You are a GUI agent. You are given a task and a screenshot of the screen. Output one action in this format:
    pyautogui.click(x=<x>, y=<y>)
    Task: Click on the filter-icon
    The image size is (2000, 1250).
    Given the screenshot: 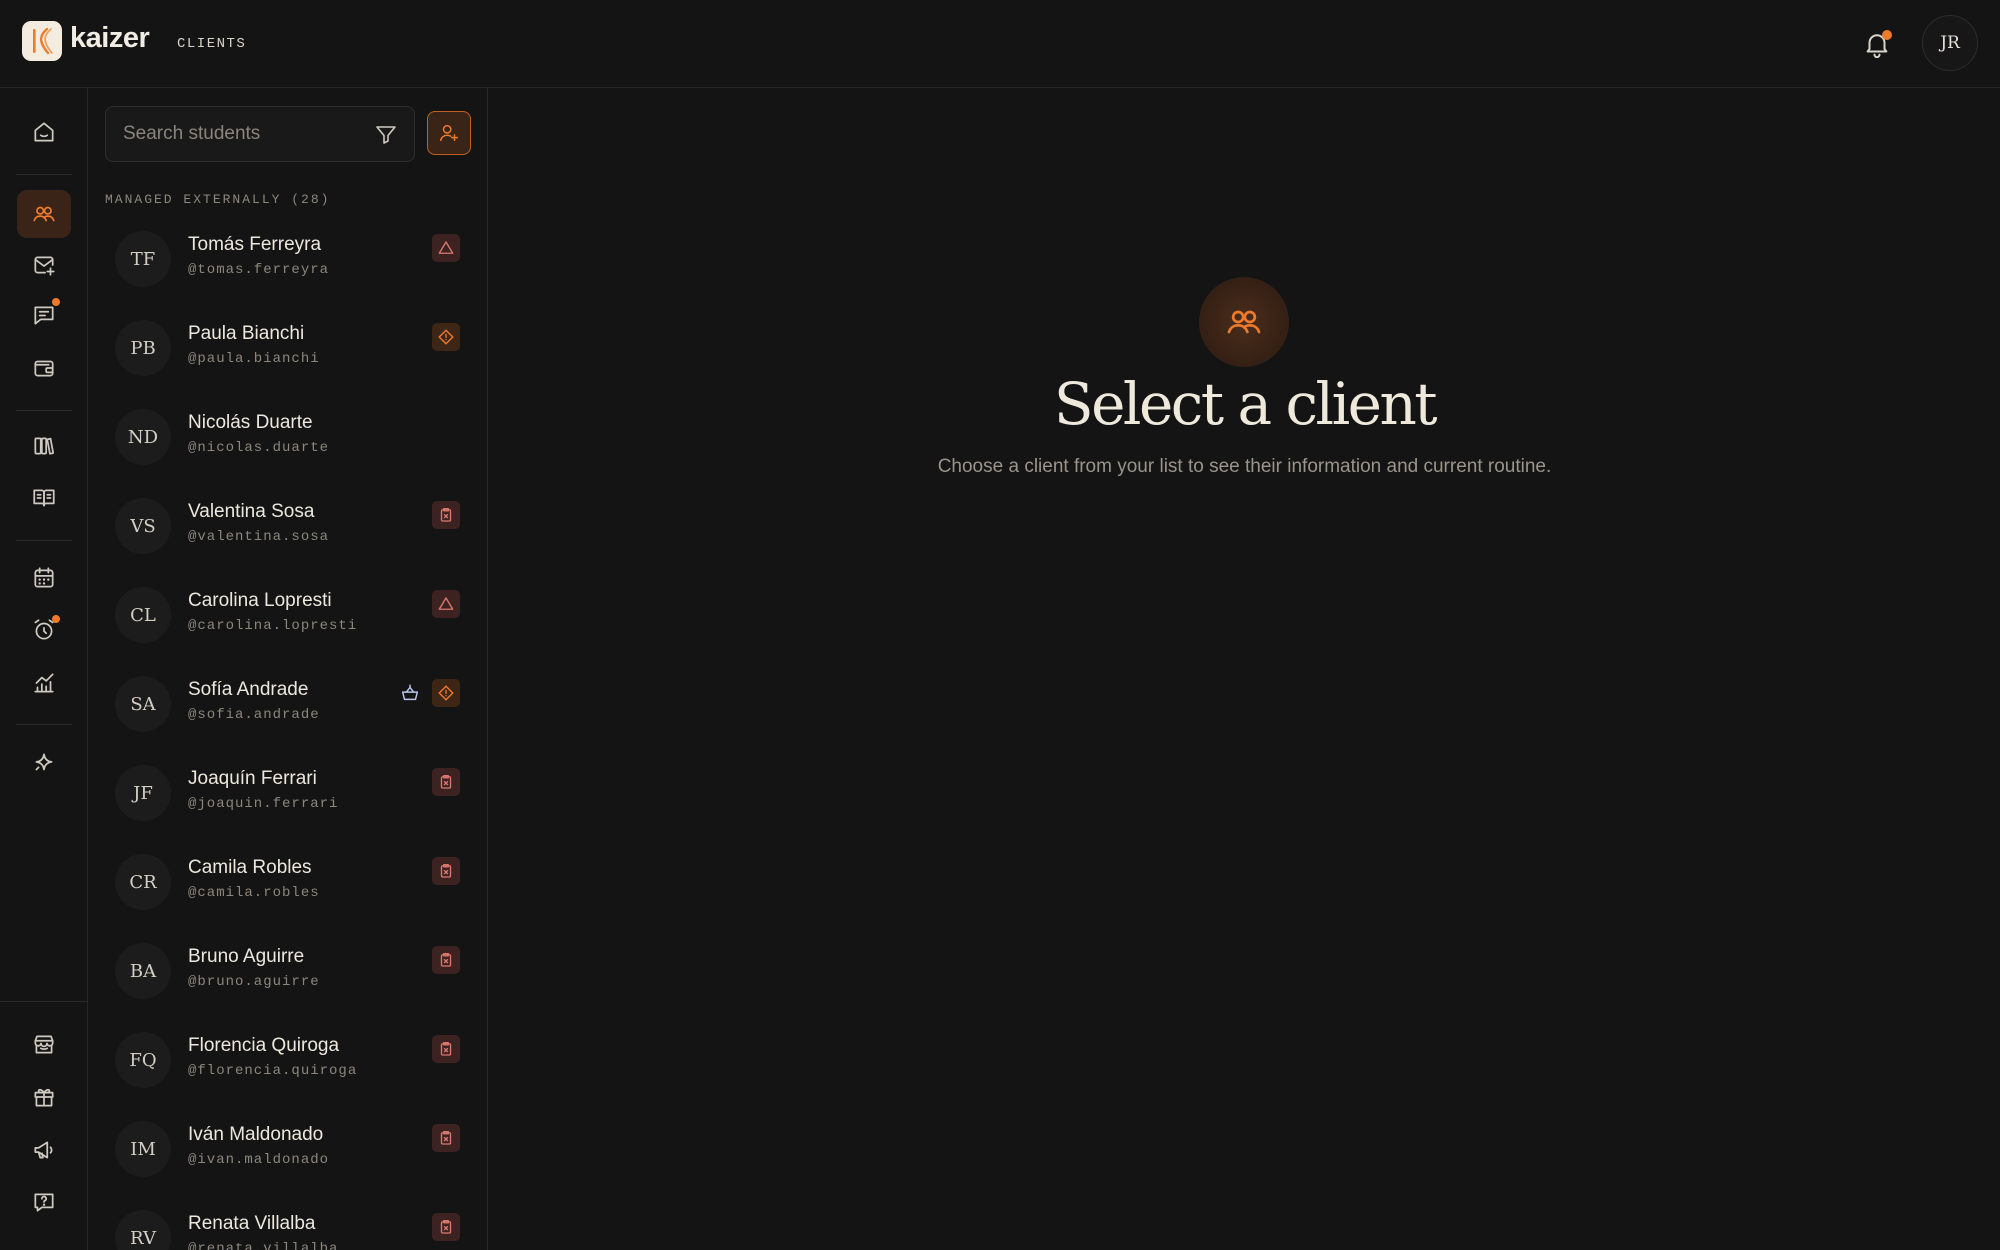 What is the action you would take?
    pyautogui.click(x=386, y=134)
    